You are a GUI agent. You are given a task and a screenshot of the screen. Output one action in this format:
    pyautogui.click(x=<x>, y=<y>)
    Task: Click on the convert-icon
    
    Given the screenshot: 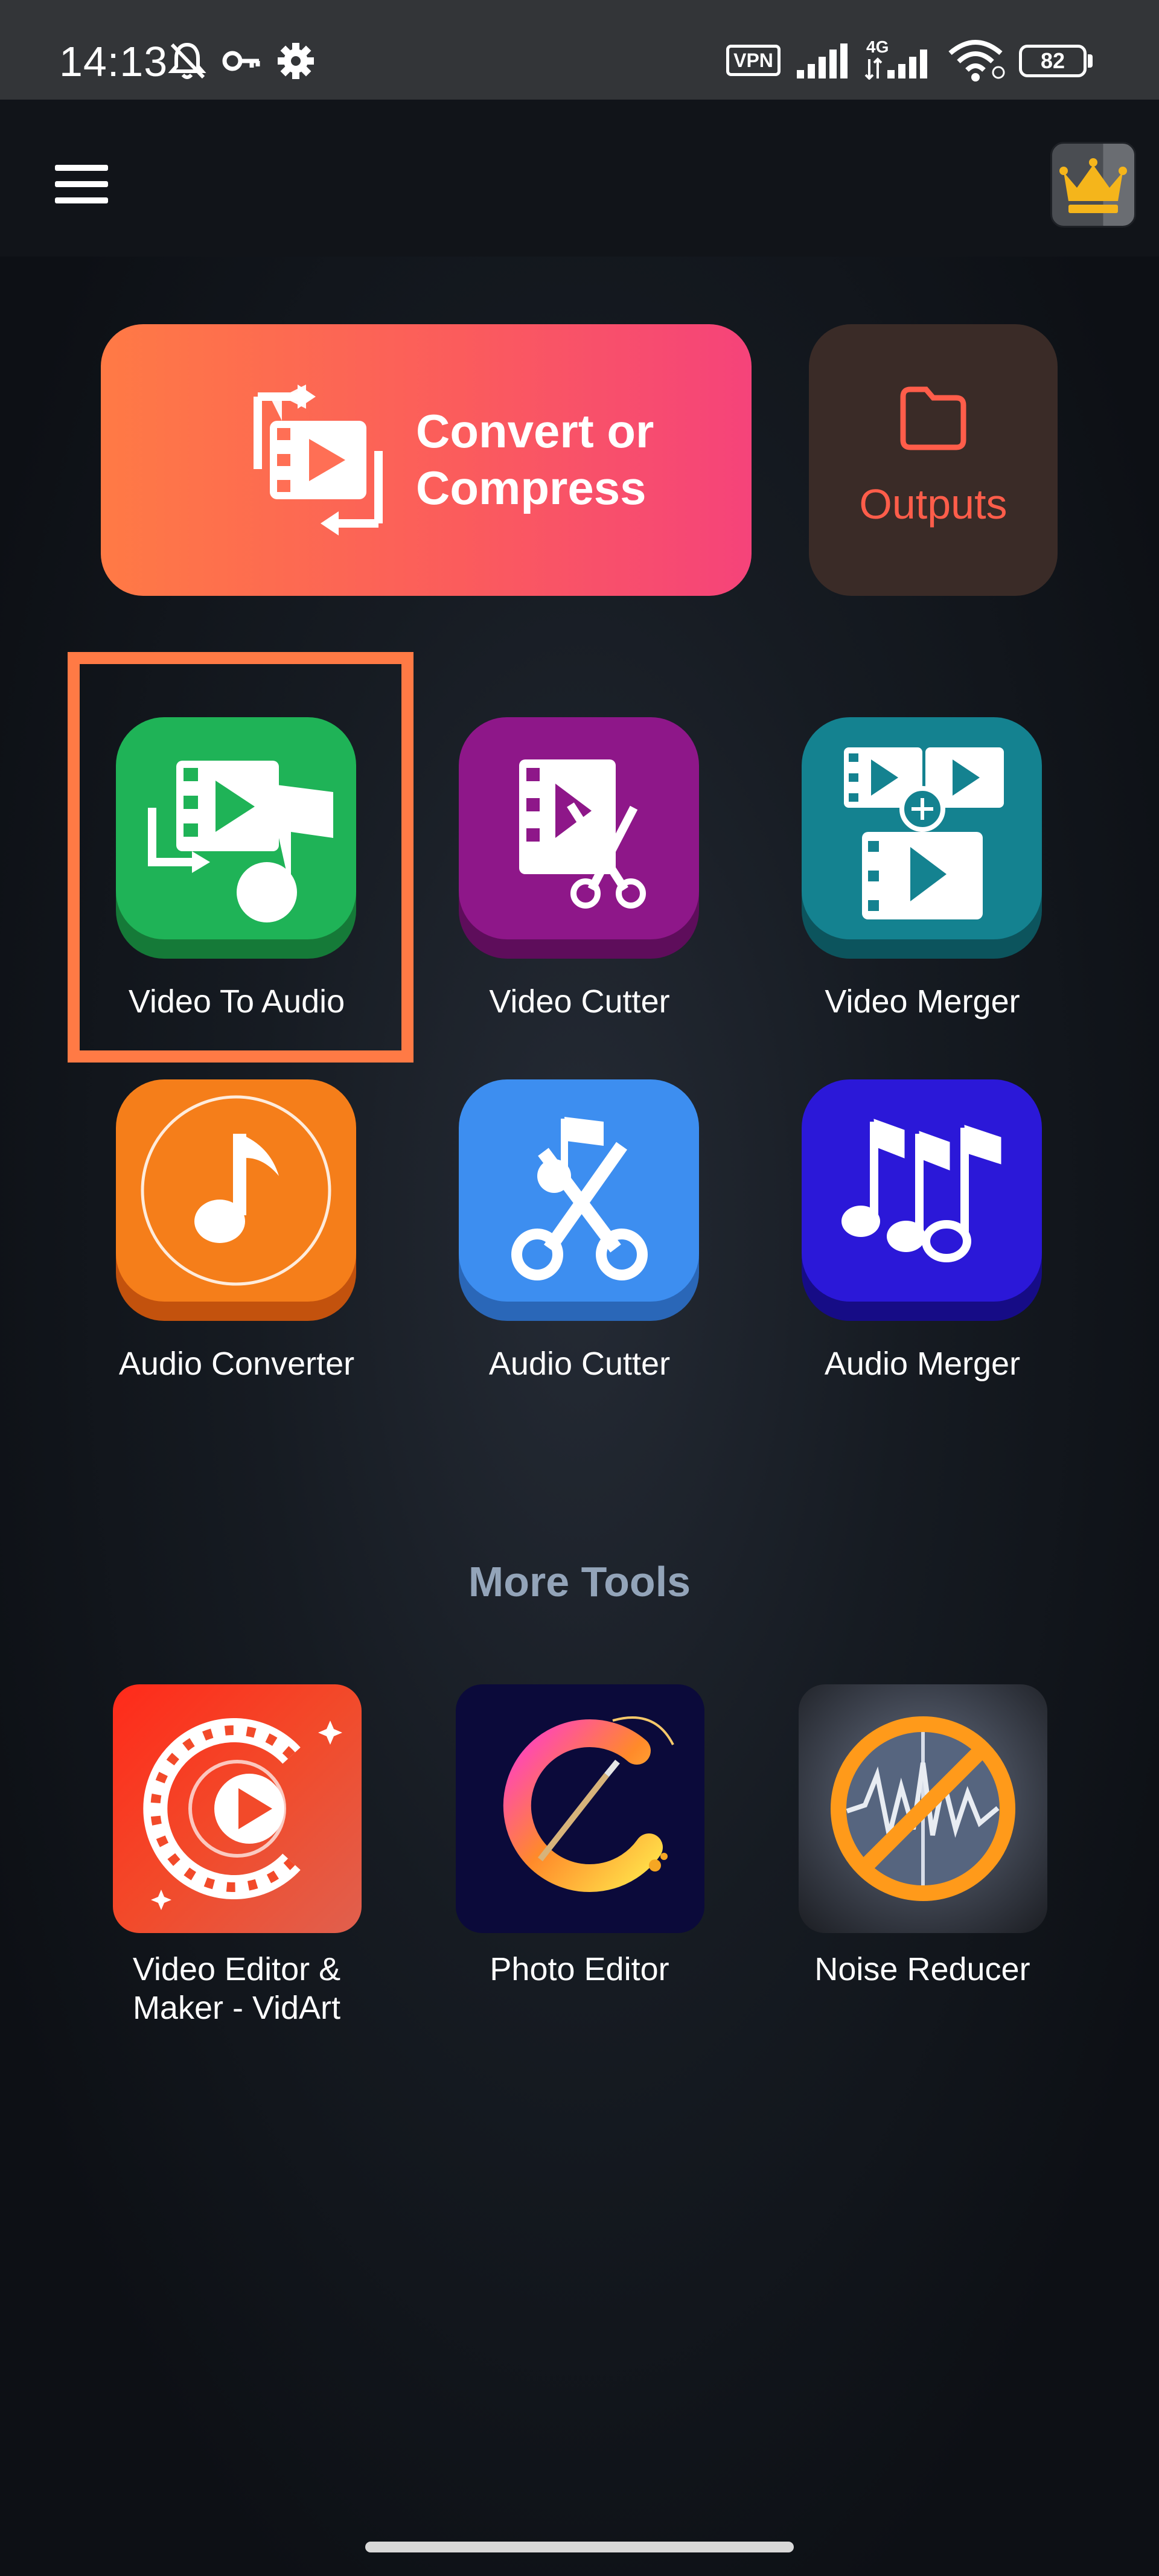 What is the action you would take?
    pyautogui.click(x=318, y=460)
    